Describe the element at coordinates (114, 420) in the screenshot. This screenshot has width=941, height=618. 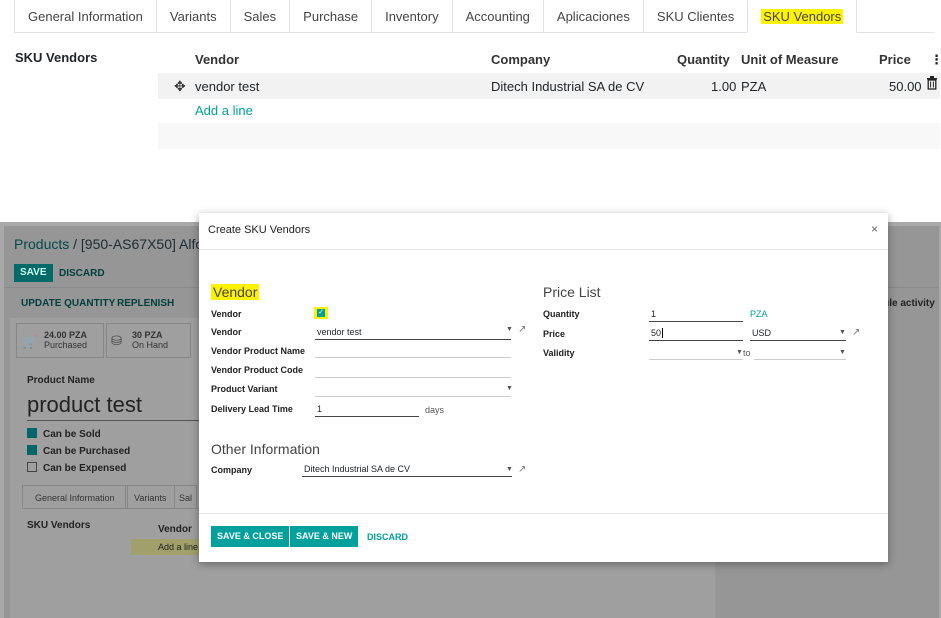
I see `product-name-underline` at that location.